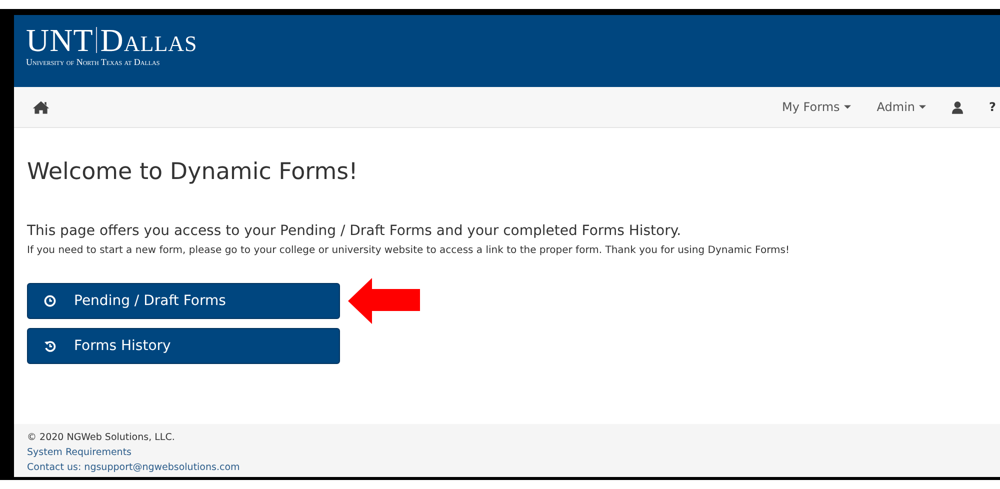 This screenshot has height=489, width=1000. I want to click on copyright-text: © 2020 NGWeb Solutions, LLC., so click(101, 438).